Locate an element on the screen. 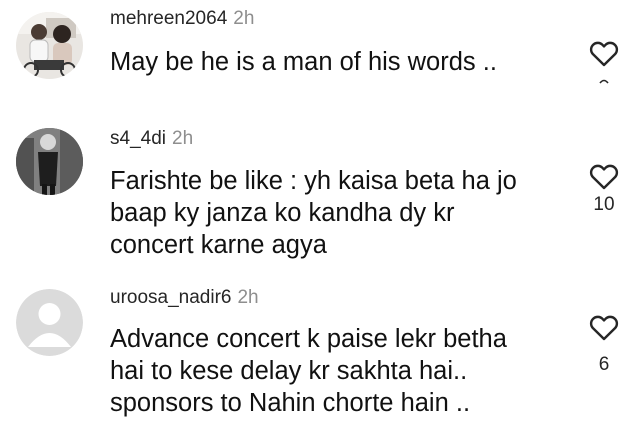  likes-count-partial is located at coordinates (604, 81).